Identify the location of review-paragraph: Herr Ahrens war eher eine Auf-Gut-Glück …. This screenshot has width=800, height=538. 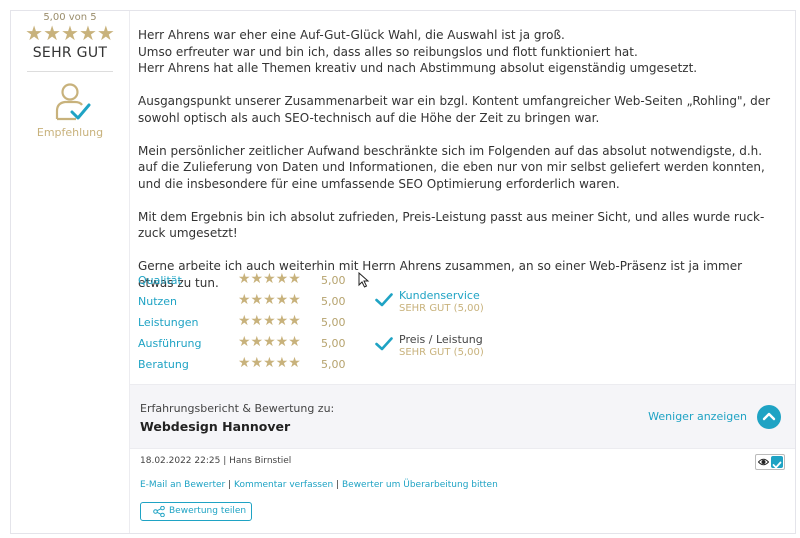
(418, 51).